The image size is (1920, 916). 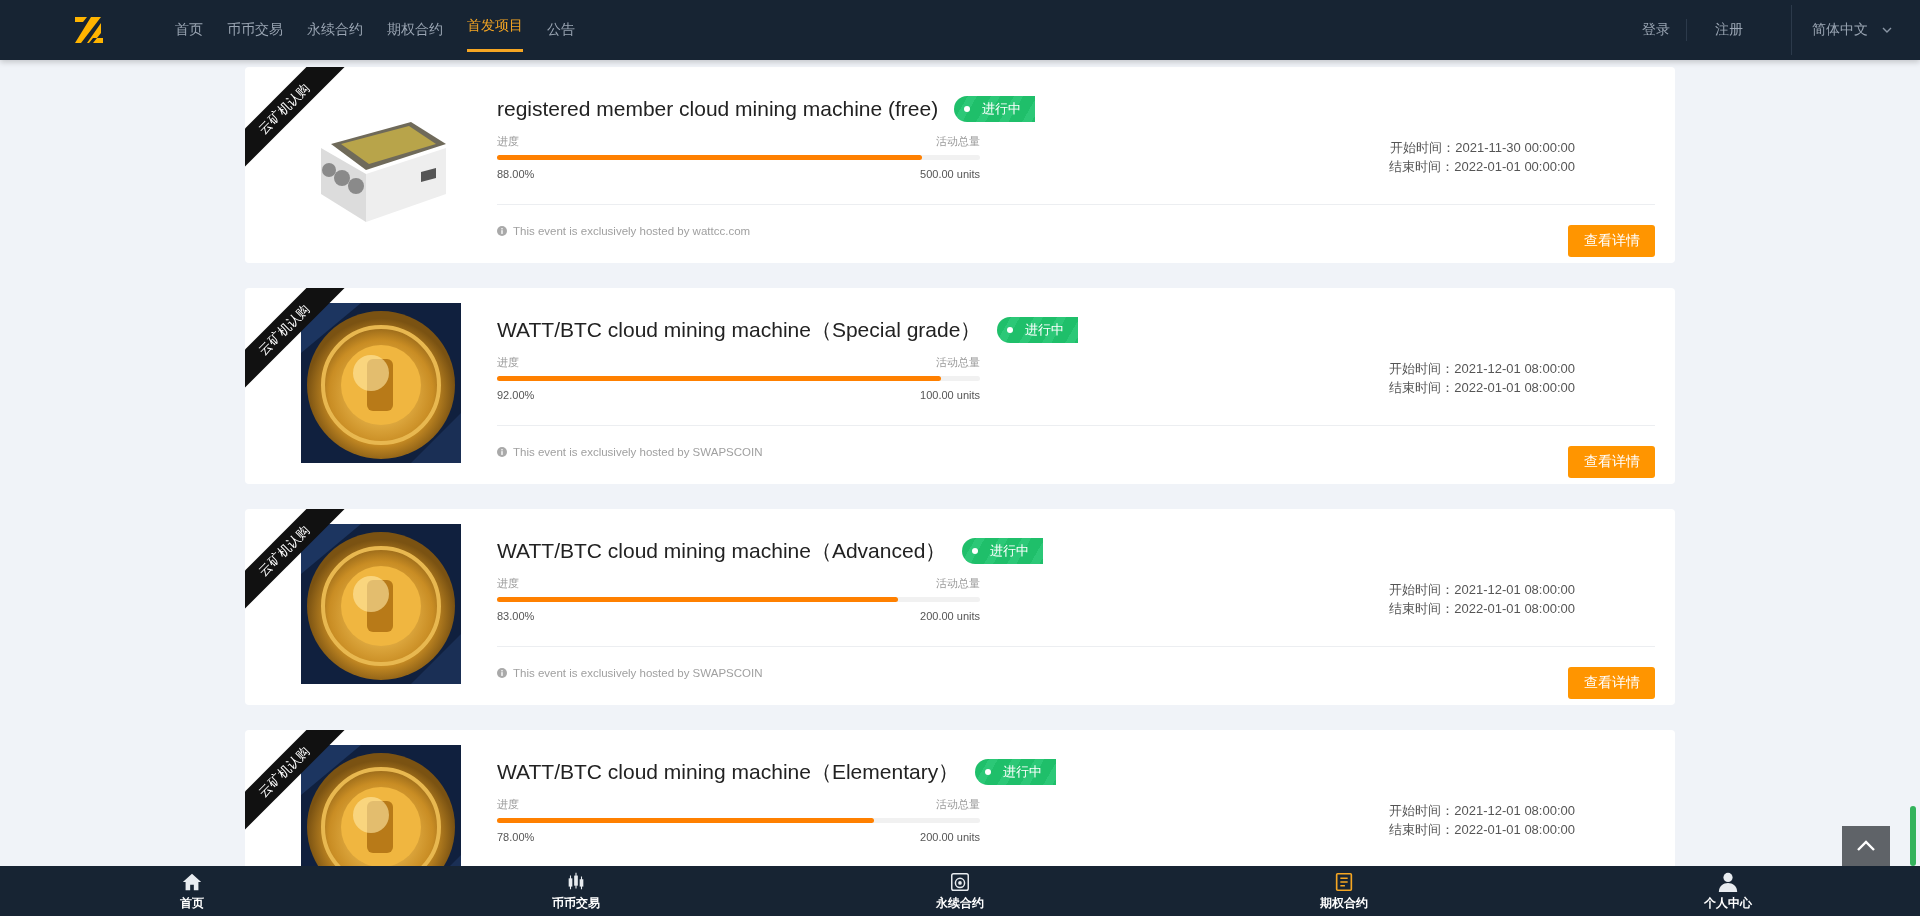 What do you see at coordinates (1656, 30) in the screenshot?
I see `login-link: 登录` at bounding box center [1656, 30].